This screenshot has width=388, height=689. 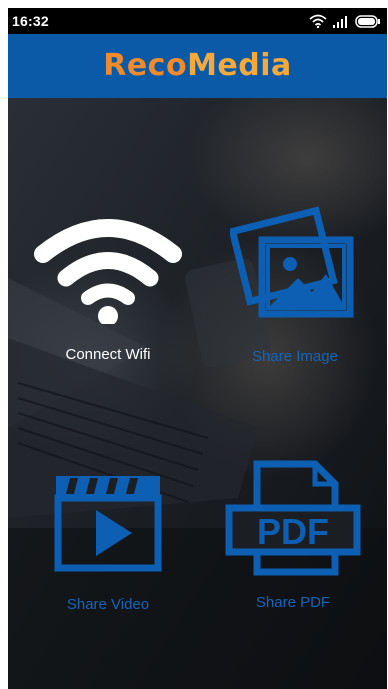 I want to click on pdf-icon: PDF, so click(x=293, y=518).